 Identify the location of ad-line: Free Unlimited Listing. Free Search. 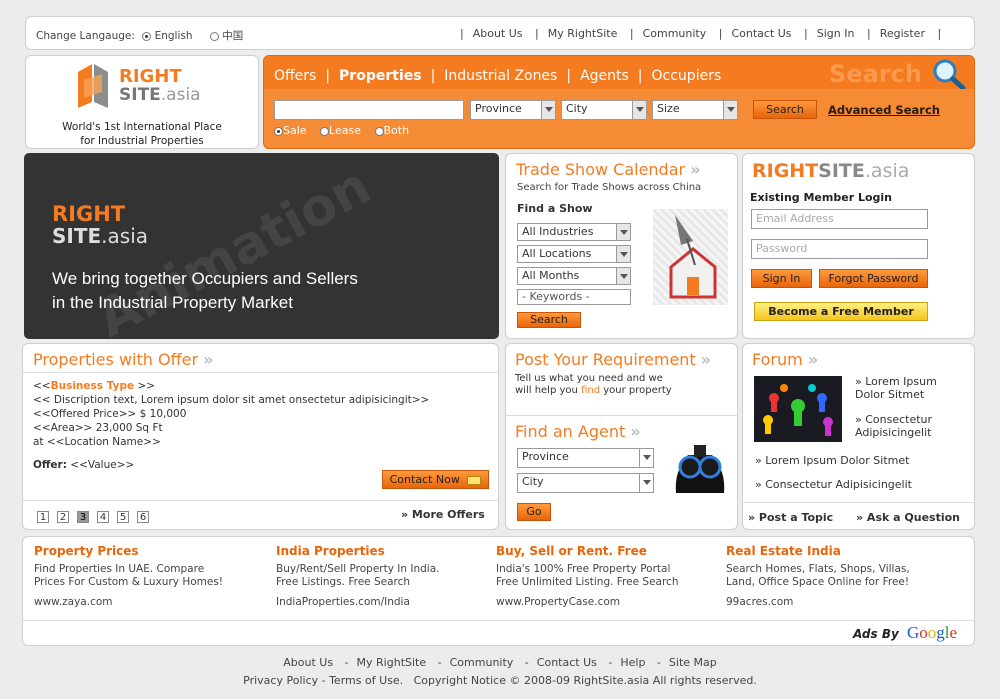
(587, 582).